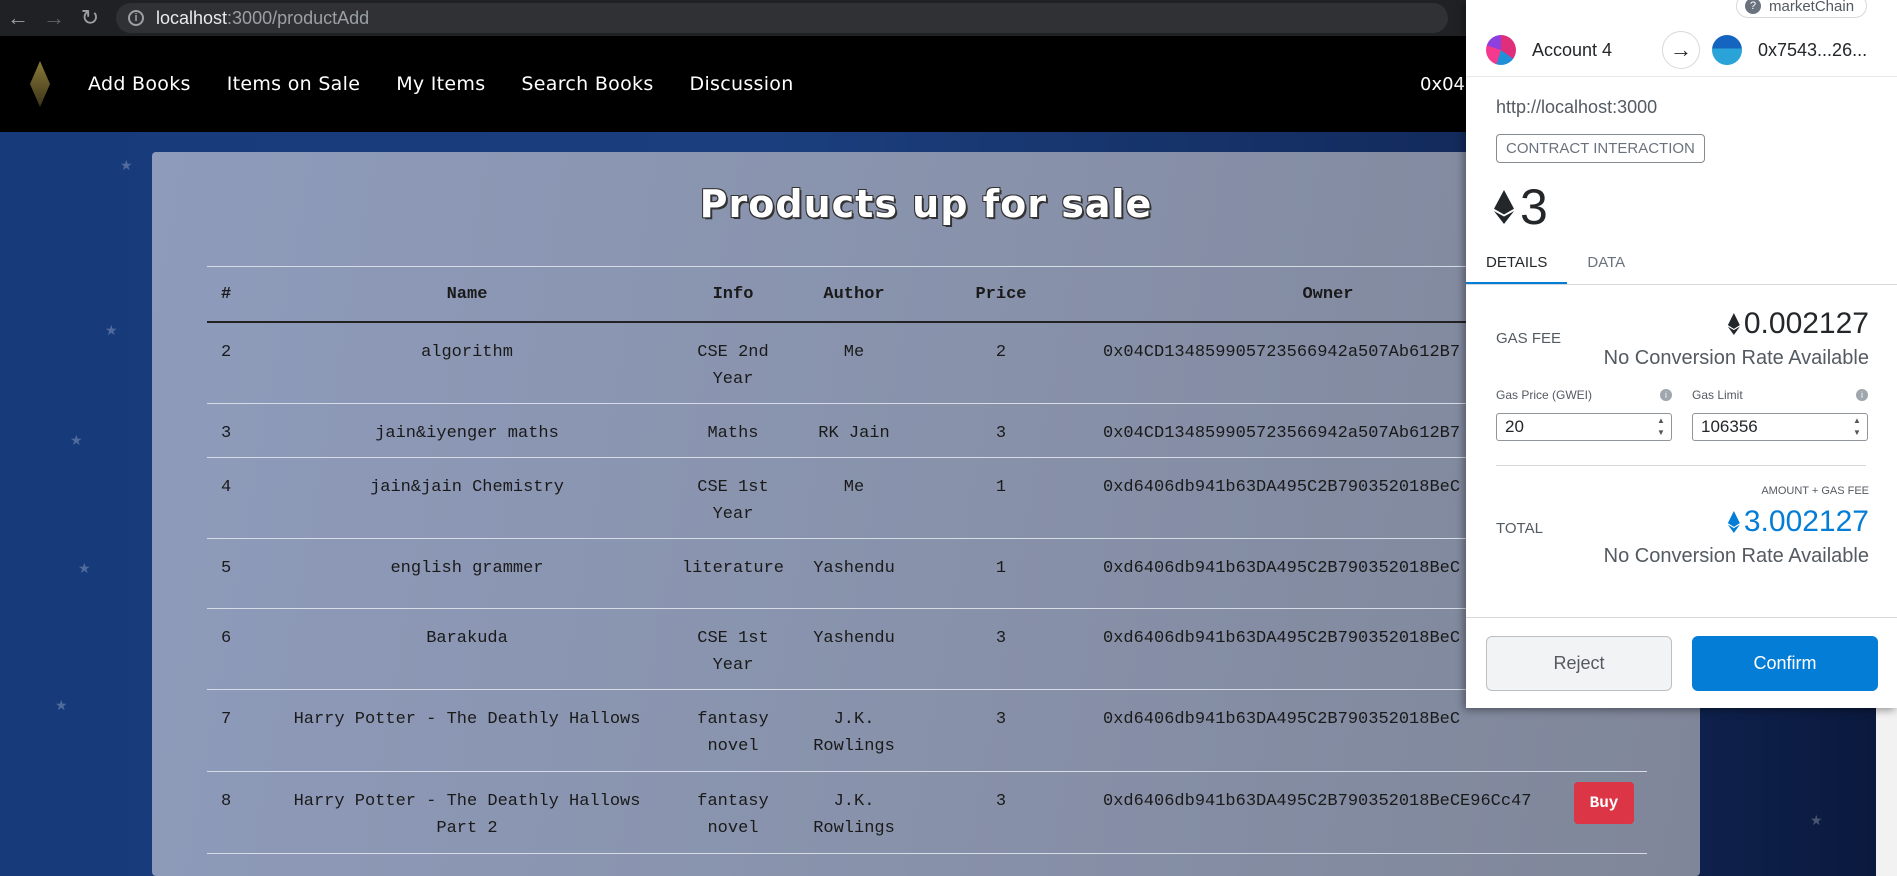 The image size is (1897, 876). I want to click on popup-footer: Reject Confirm, so click(1681, 663).